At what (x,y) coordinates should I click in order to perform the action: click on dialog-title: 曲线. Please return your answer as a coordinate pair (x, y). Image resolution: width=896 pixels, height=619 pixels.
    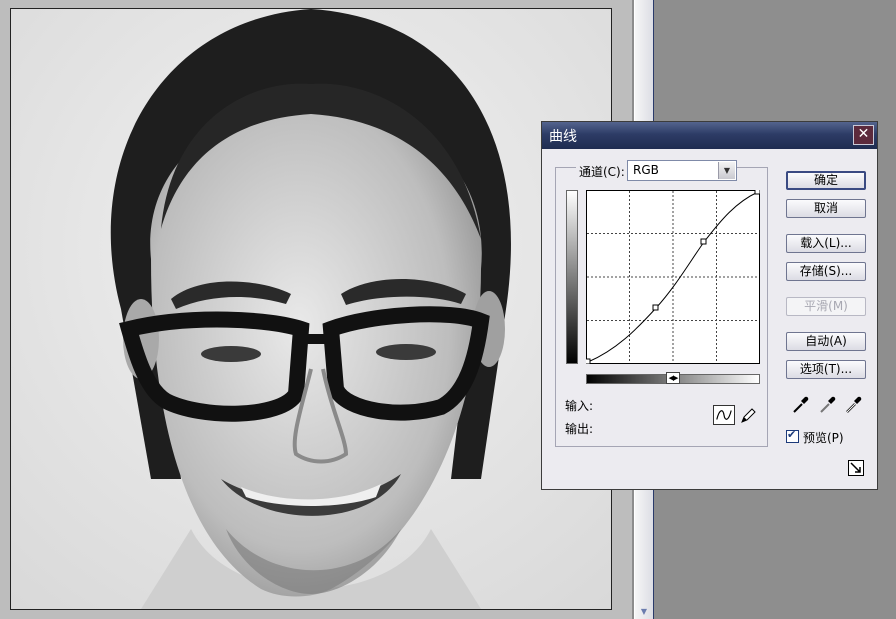
    Looking at the image, I should click on (563, 137).